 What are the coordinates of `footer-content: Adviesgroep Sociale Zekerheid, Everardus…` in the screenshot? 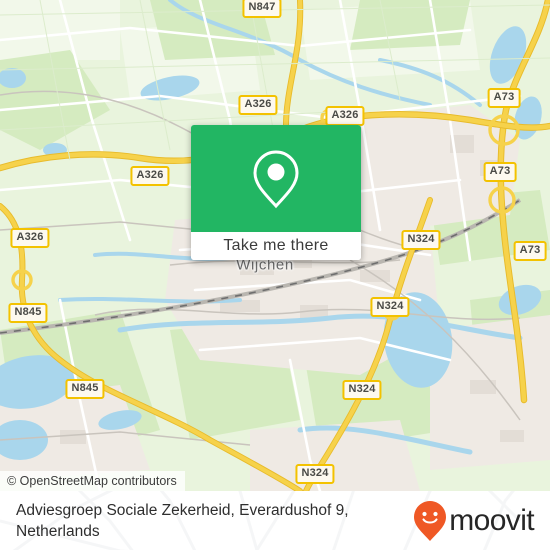 It's located at (275, 520).